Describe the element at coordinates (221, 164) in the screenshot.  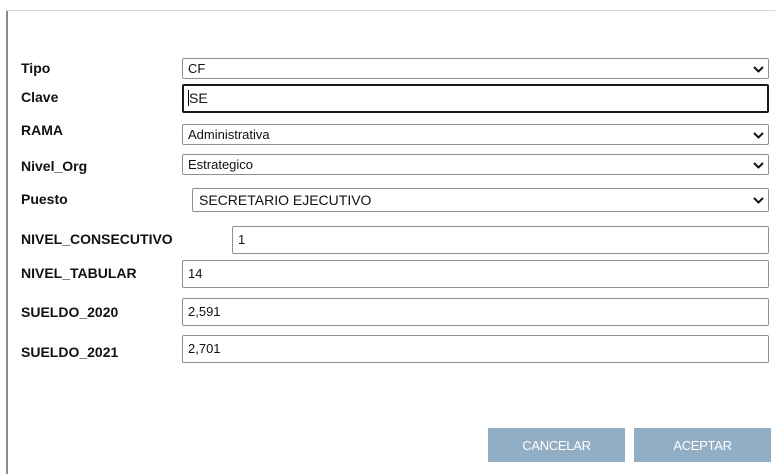
I see `nivel-org-value: Estrategico` at that location.